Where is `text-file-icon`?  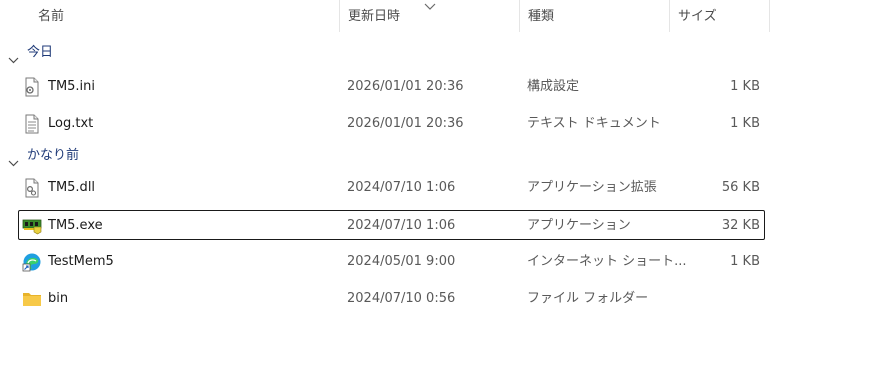
text-file-icon is located at coordinates (32, 124).